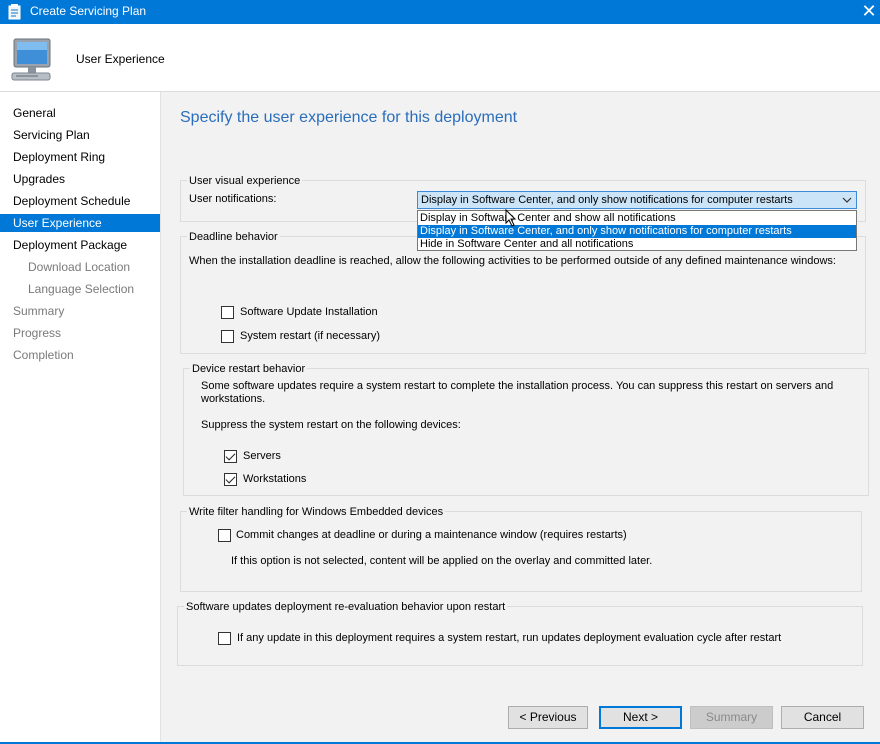 The height and width of the screenshot is (744, 880). Describe the element at coordinates (640, 717) in the screenshot. I see `next-button: Next >` at that location.